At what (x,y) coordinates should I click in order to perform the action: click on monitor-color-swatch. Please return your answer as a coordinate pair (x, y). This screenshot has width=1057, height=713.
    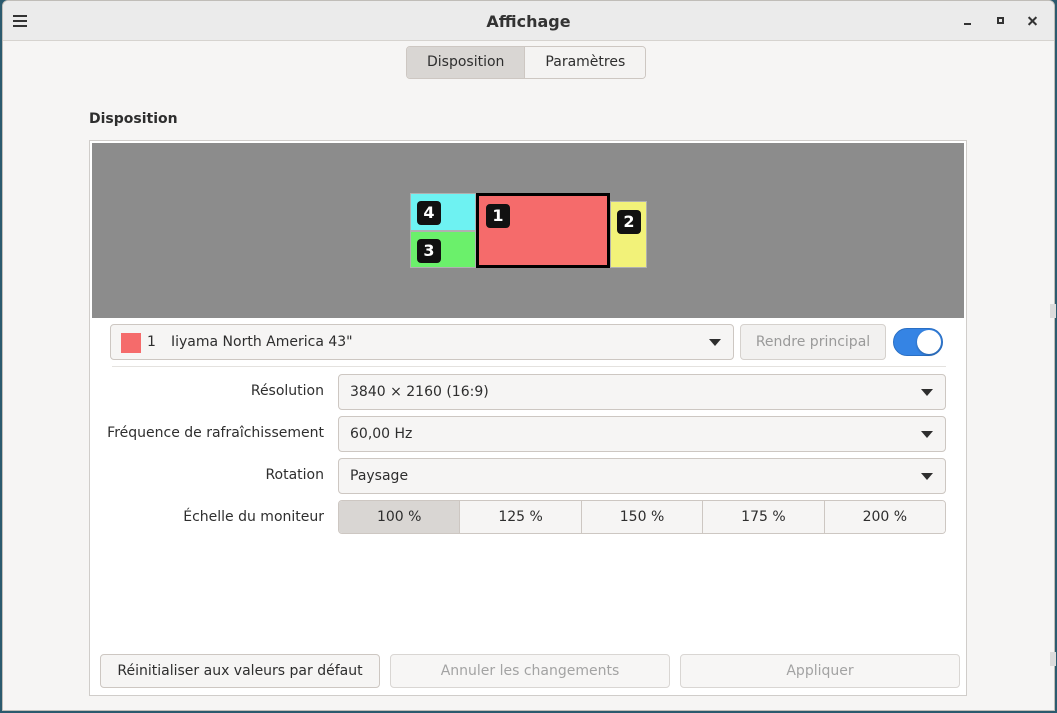
    Looking at the image, I should click on (131, 343).